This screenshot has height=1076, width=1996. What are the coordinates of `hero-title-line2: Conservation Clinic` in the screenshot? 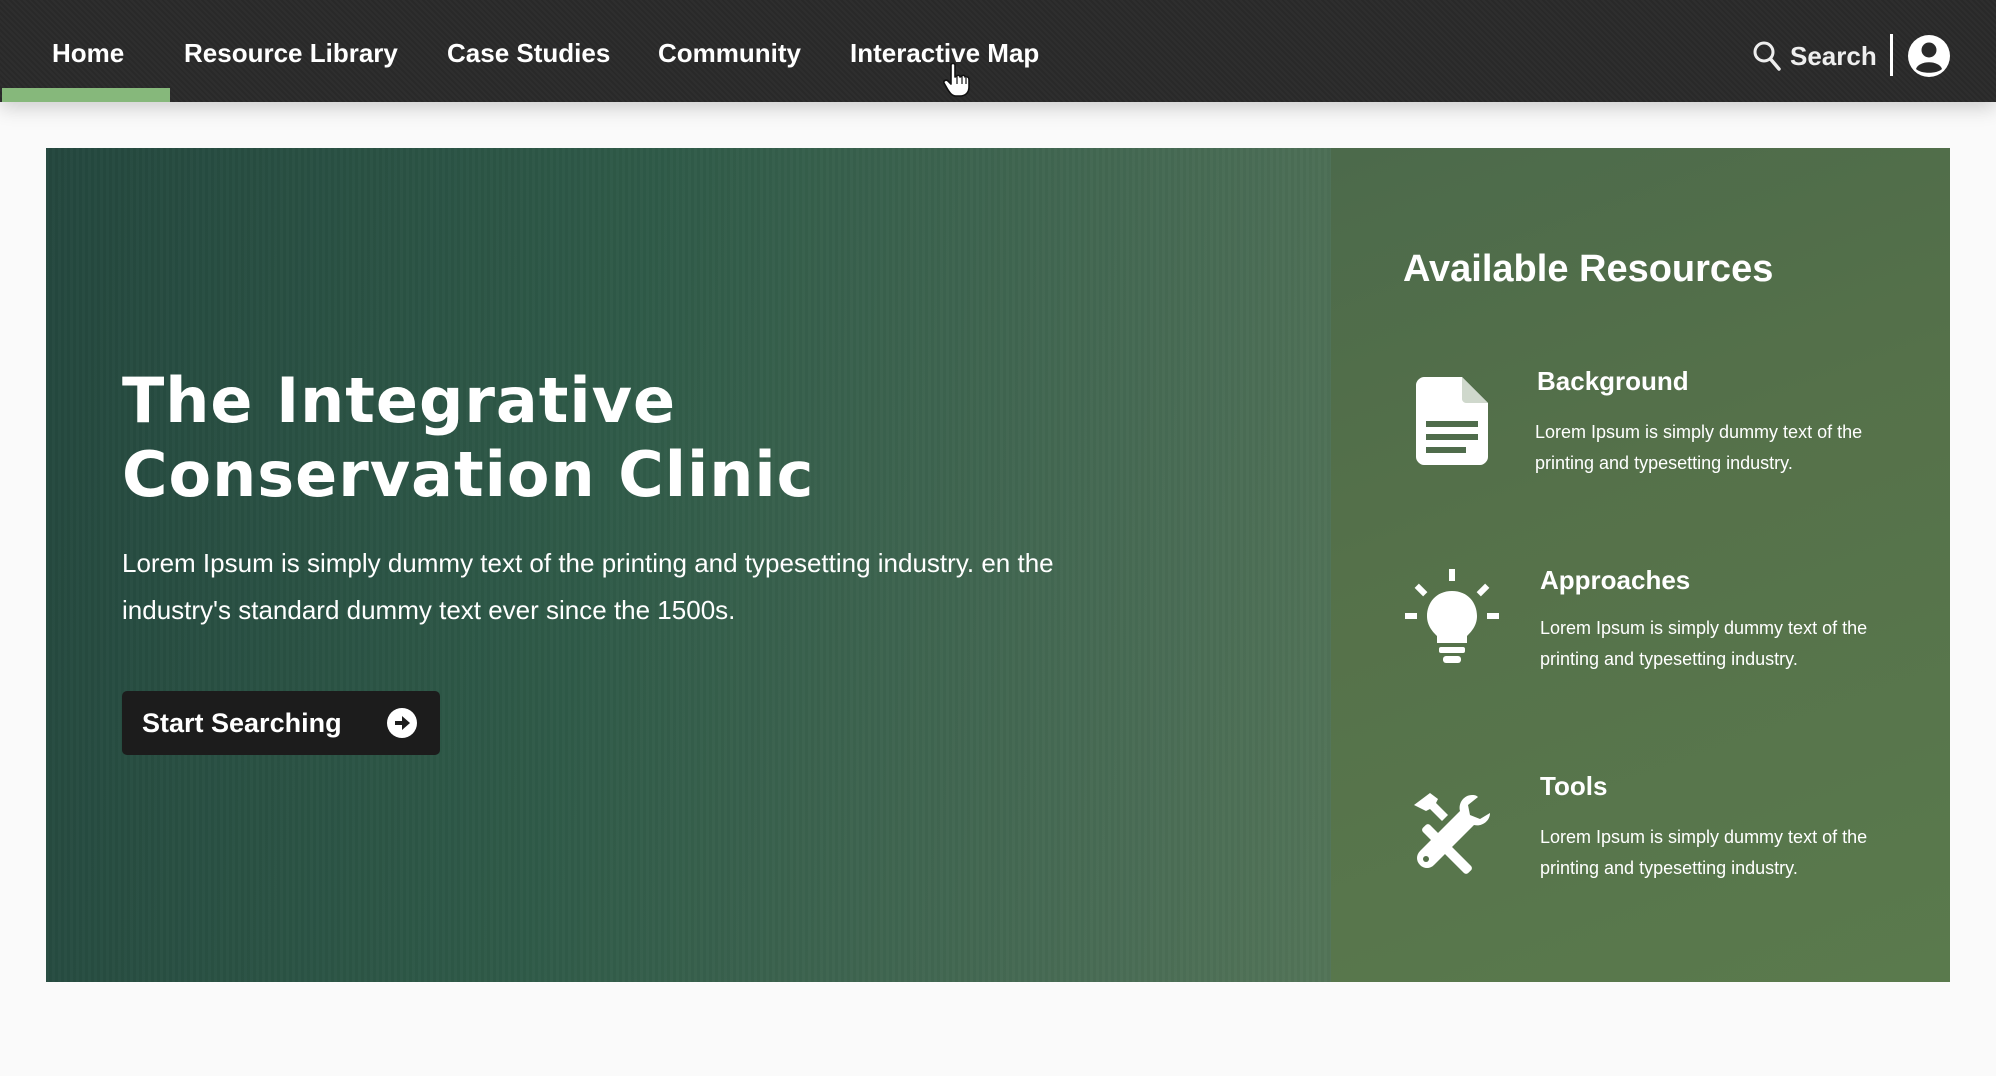 It's located at (468, 474).